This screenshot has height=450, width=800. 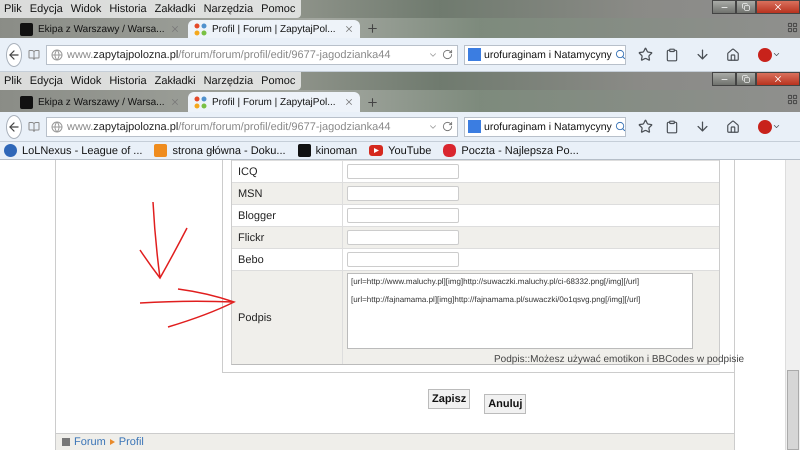 I want to click on play-logo-icon, so click(x=376, y=150).